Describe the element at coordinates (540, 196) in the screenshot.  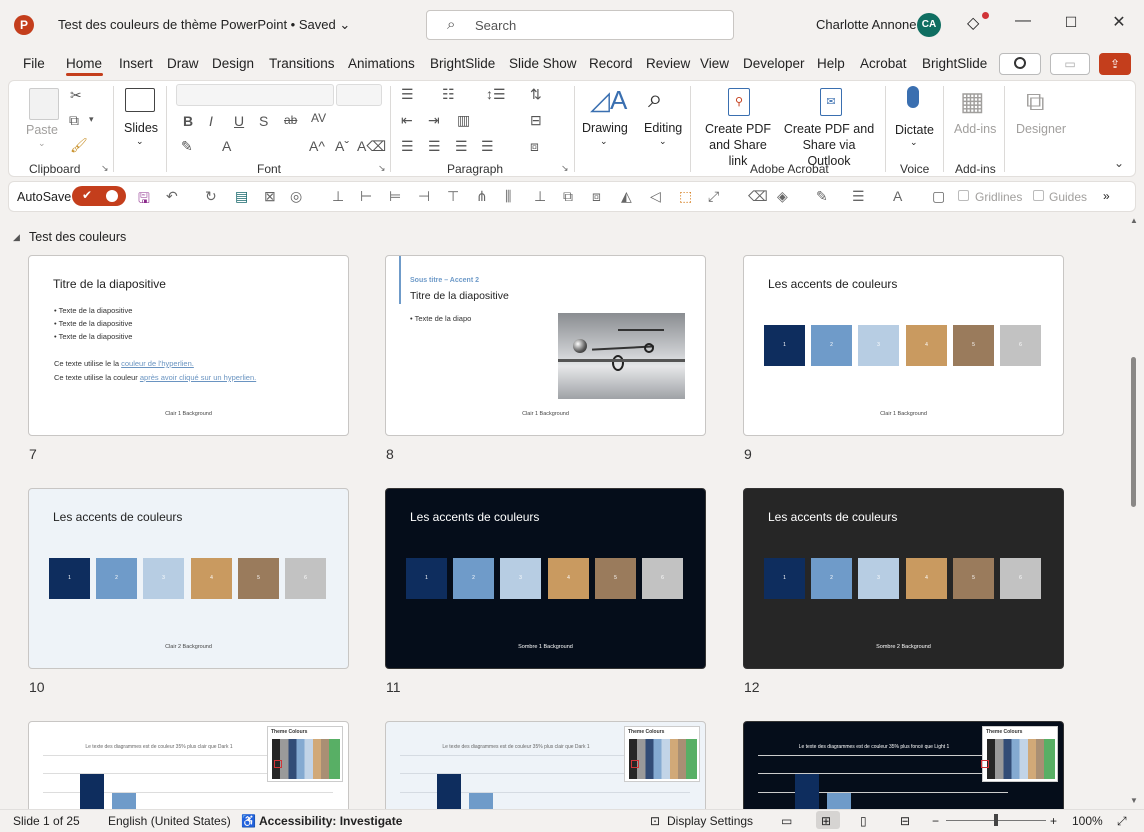
I see `qat-tool-icon: ⊥` at that location.